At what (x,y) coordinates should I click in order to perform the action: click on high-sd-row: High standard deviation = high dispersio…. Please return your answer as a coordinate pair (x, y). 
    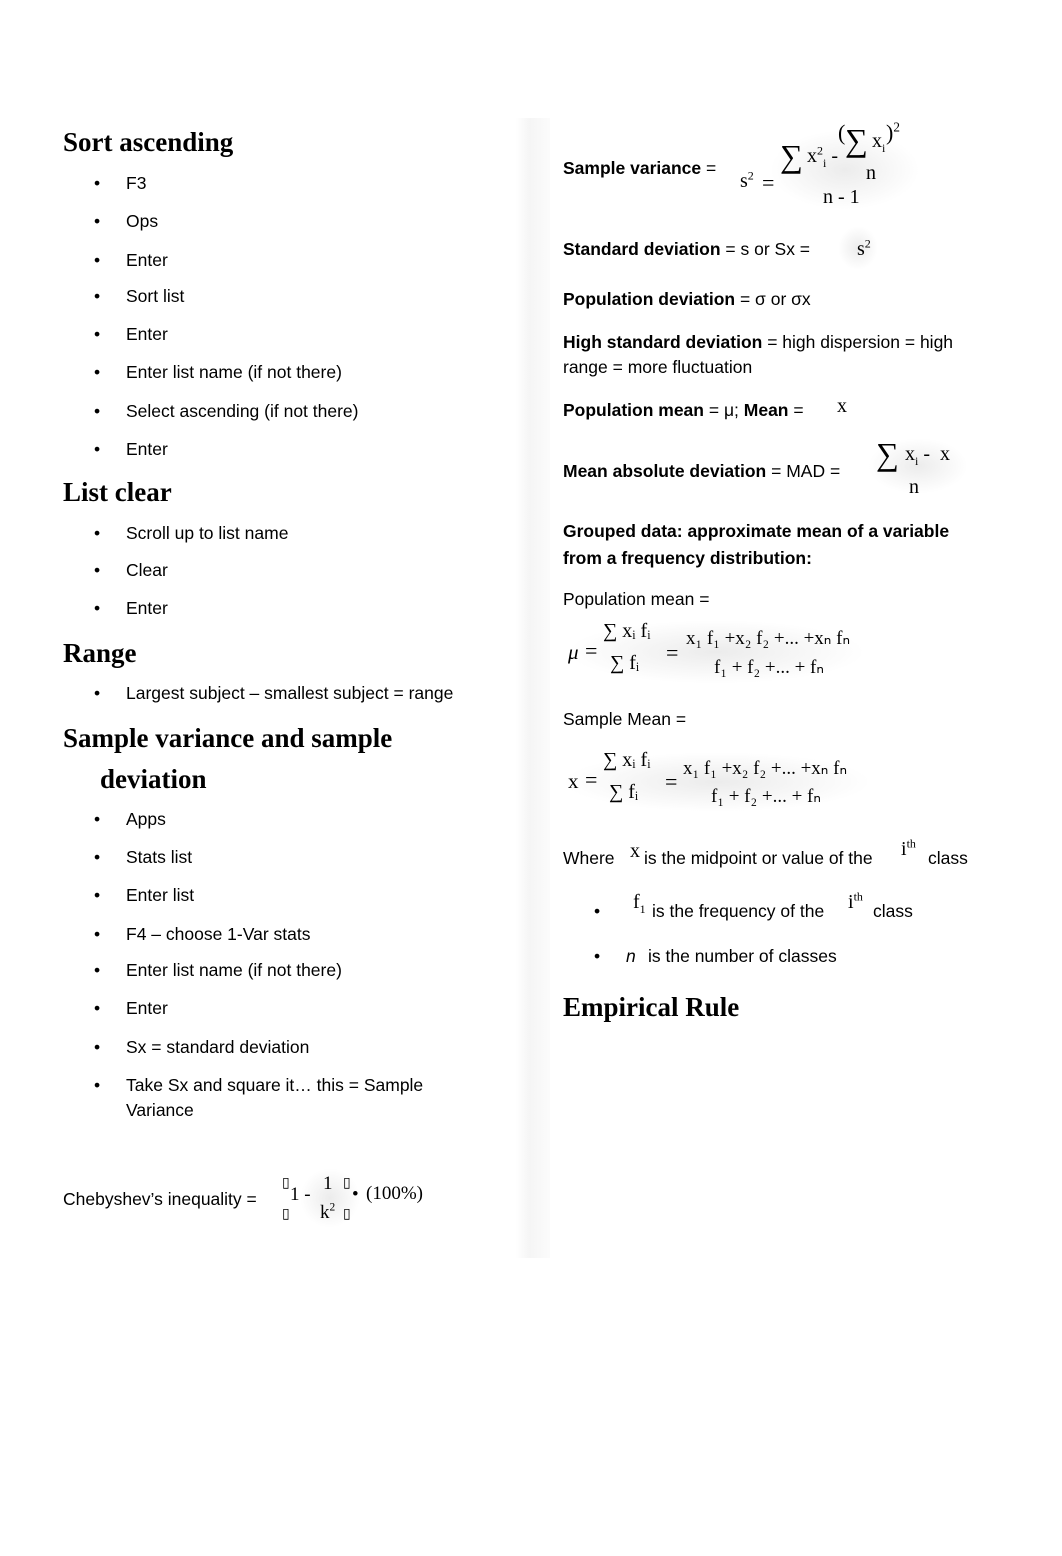
    Looking at the image, I should click on (758, 342).